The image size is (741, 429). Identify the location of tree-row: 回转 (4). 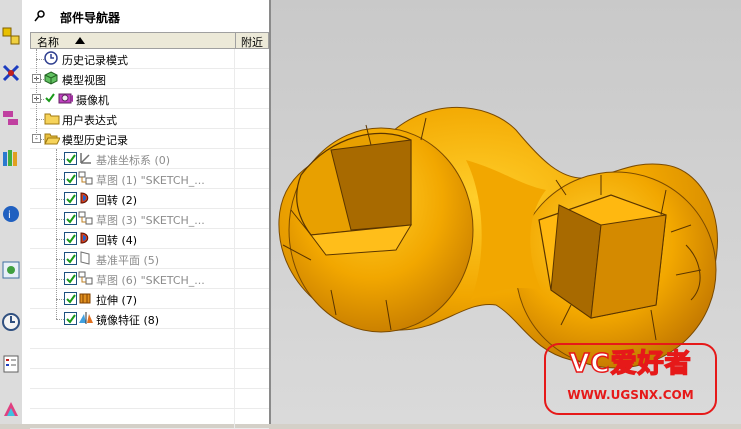
(149, 239).